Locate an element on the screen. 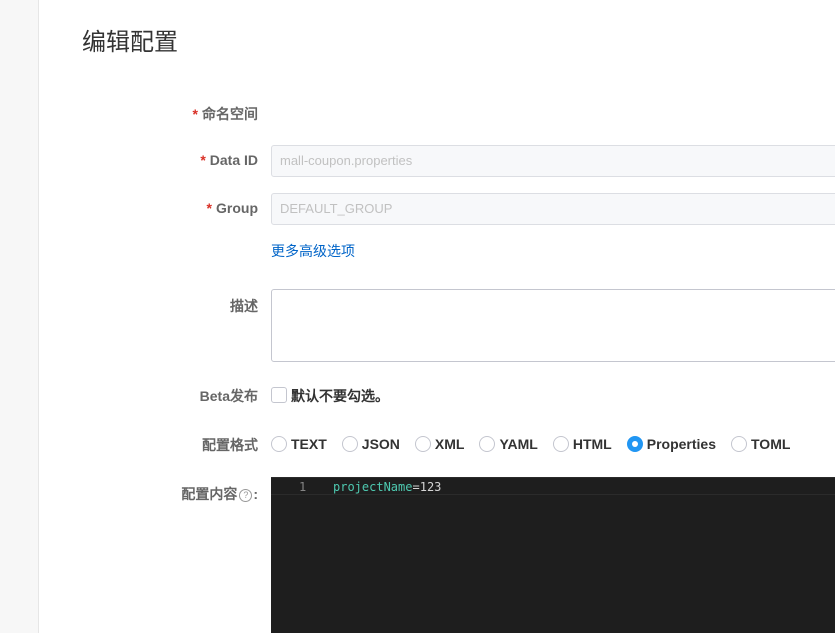 The image size is (835, 633). format-option-label: YAML is located at coordinates (518, 444).